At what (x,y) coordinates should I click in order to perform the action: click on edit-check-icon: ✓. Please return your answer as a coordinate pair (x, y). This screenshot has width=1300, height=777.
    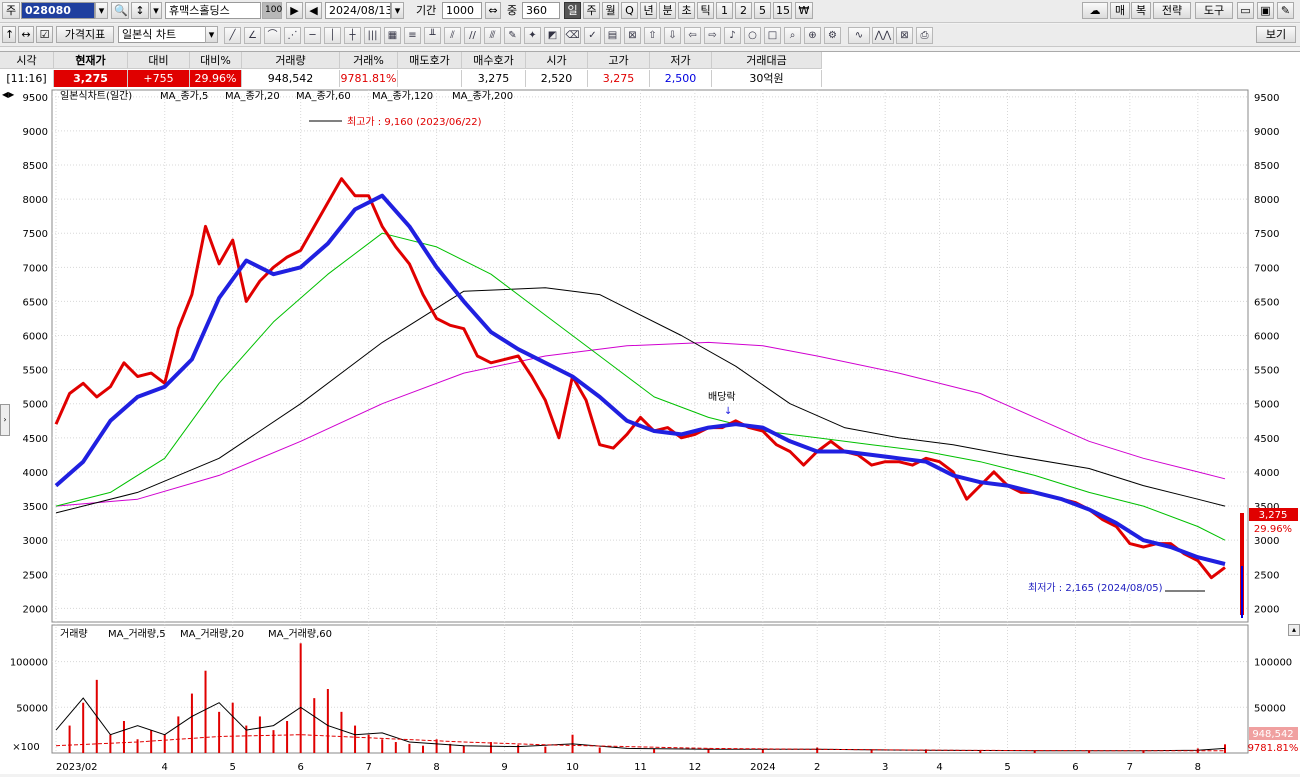
    Looking at the image, I should click on (592, 35).